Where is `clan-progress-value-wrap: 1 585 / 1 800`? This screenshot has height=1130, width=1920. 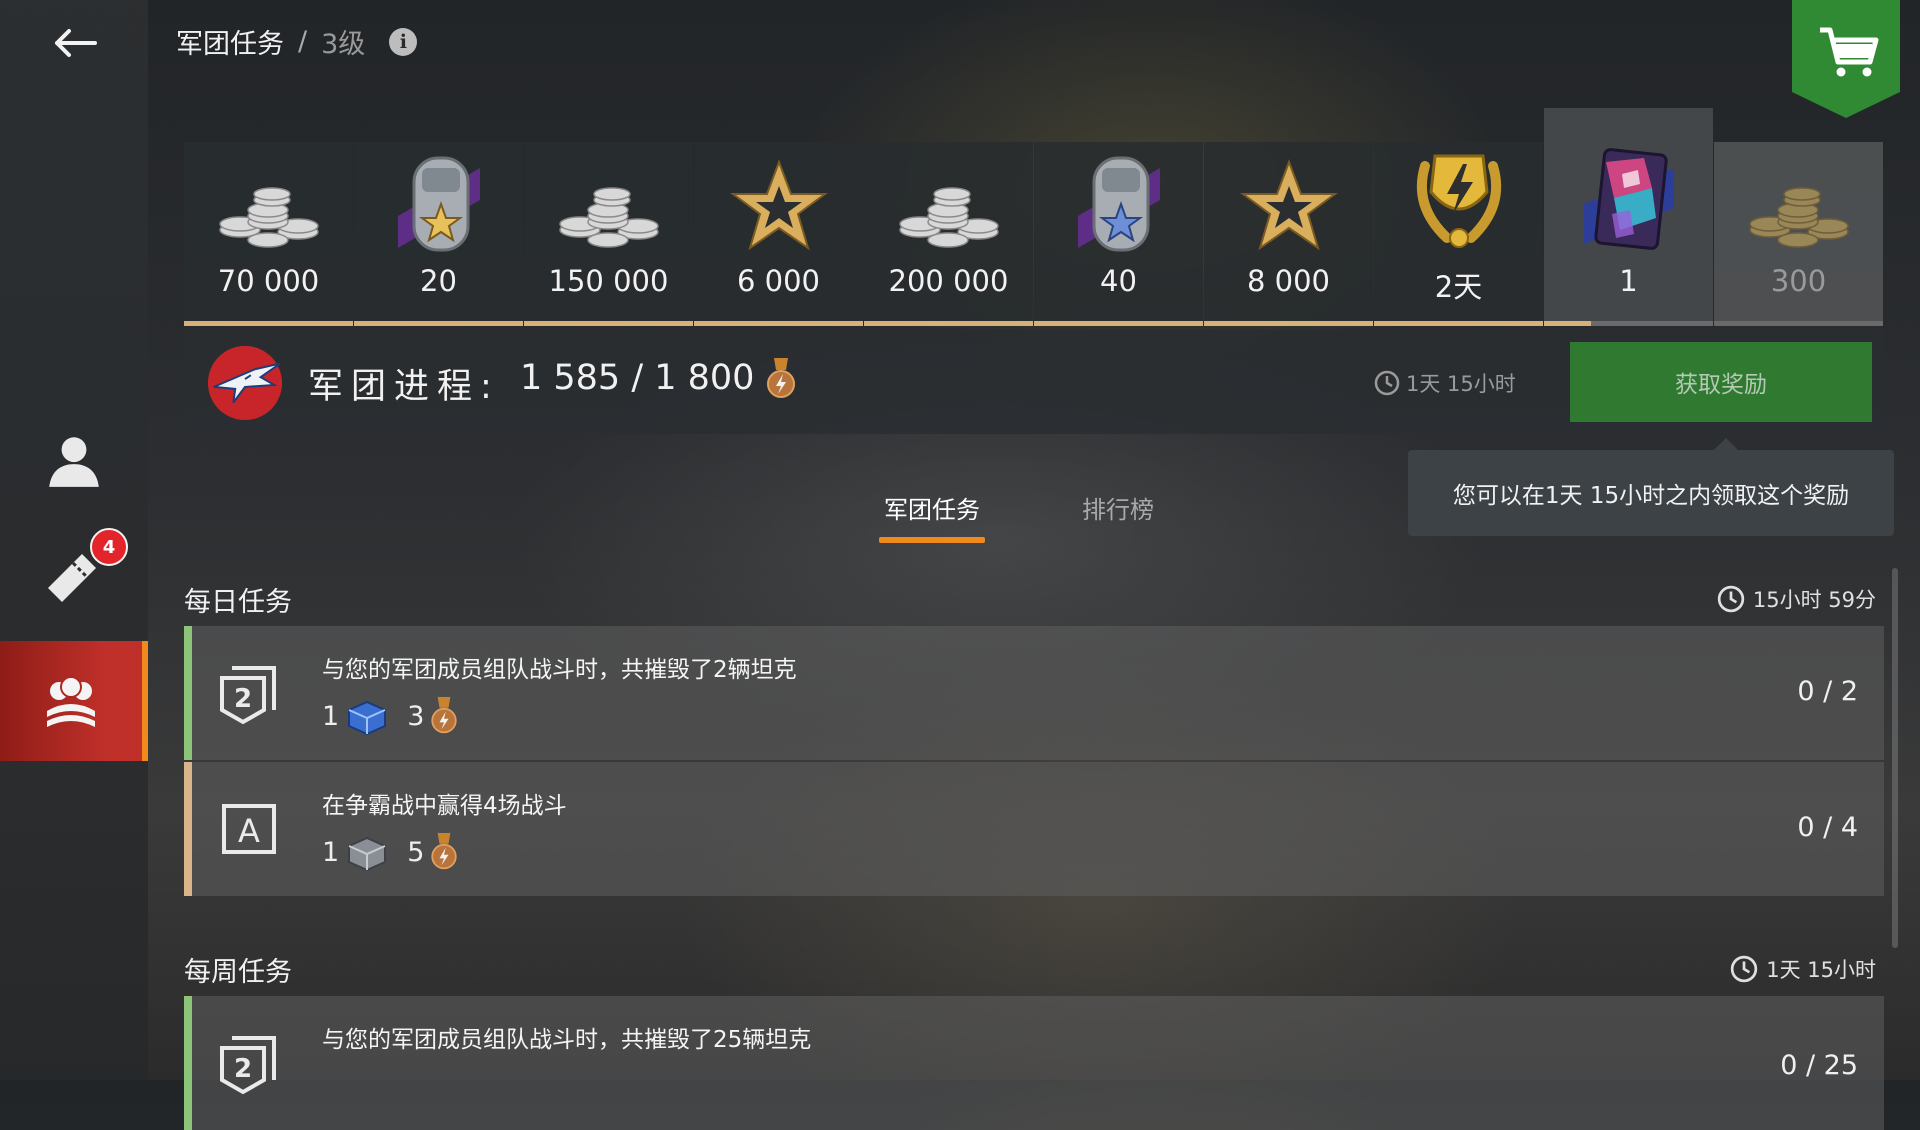 clan-progress-value-wrap: 1 585 / 1 800 is located at coordinates (658, 379).